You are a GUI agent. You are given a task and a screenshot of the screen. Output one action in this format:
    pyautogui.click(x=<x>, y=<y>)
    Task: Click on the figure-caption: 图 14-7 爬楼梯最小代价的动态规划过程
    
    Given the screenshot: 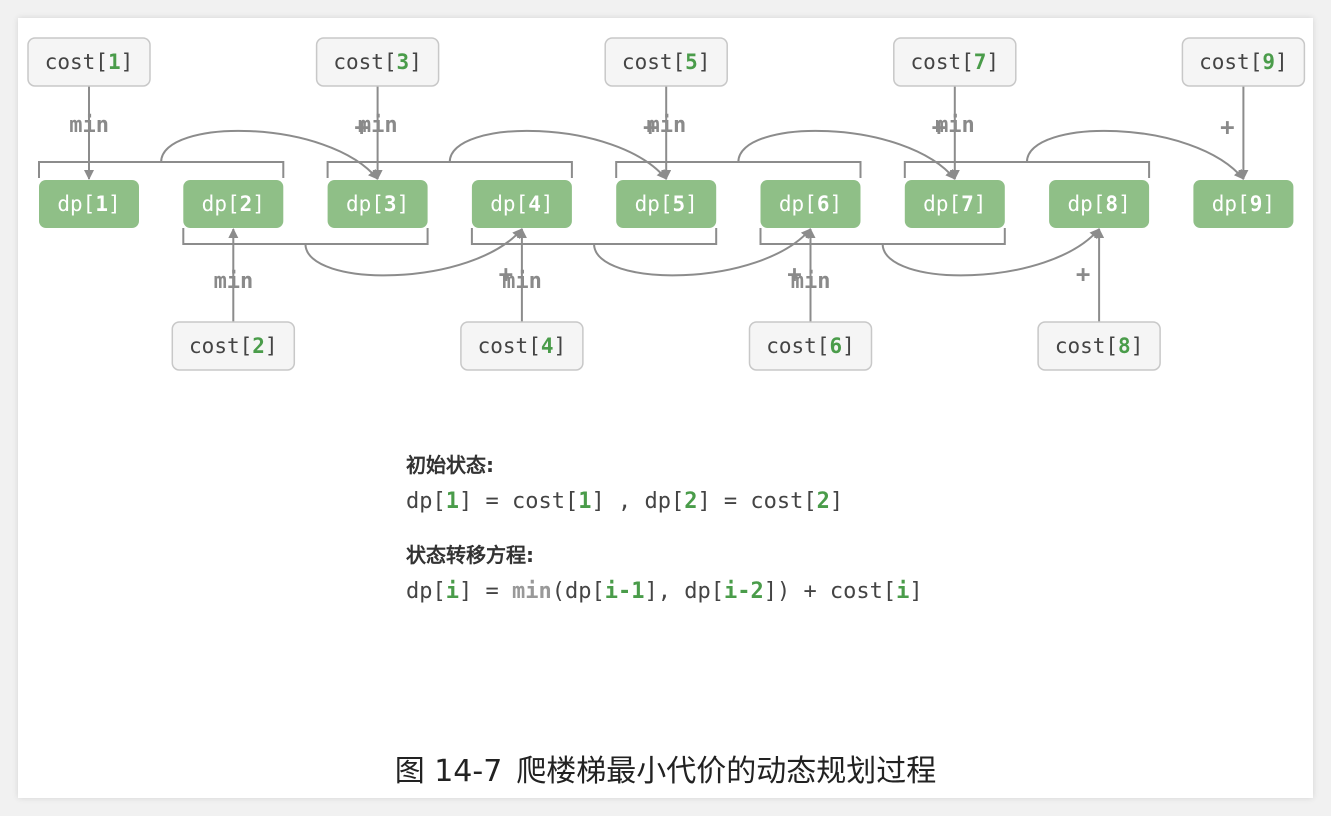 What is the action you would take?
    pyautogui.click(x=665, y=768)
    